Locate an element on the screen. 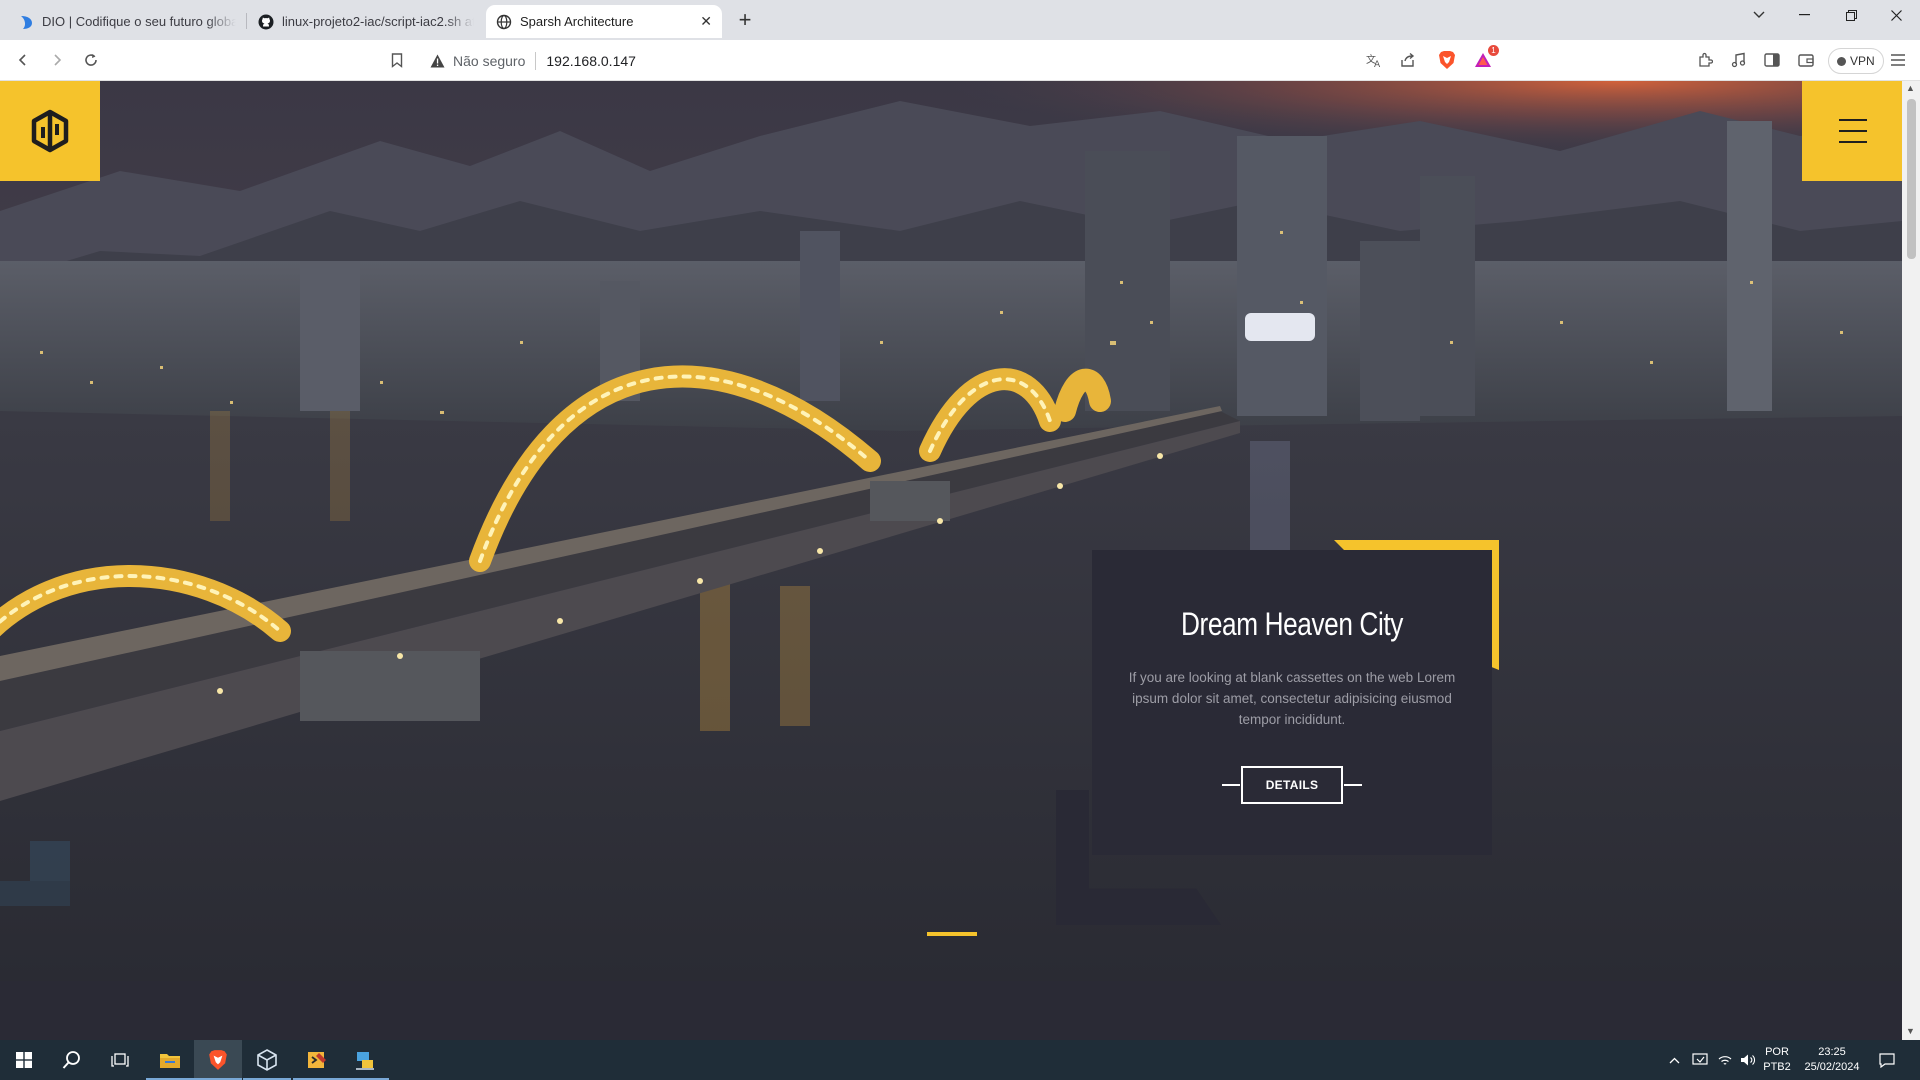 This screenshot has width=1920, height=1080. warning-icon is located at coordinates (437, 61).